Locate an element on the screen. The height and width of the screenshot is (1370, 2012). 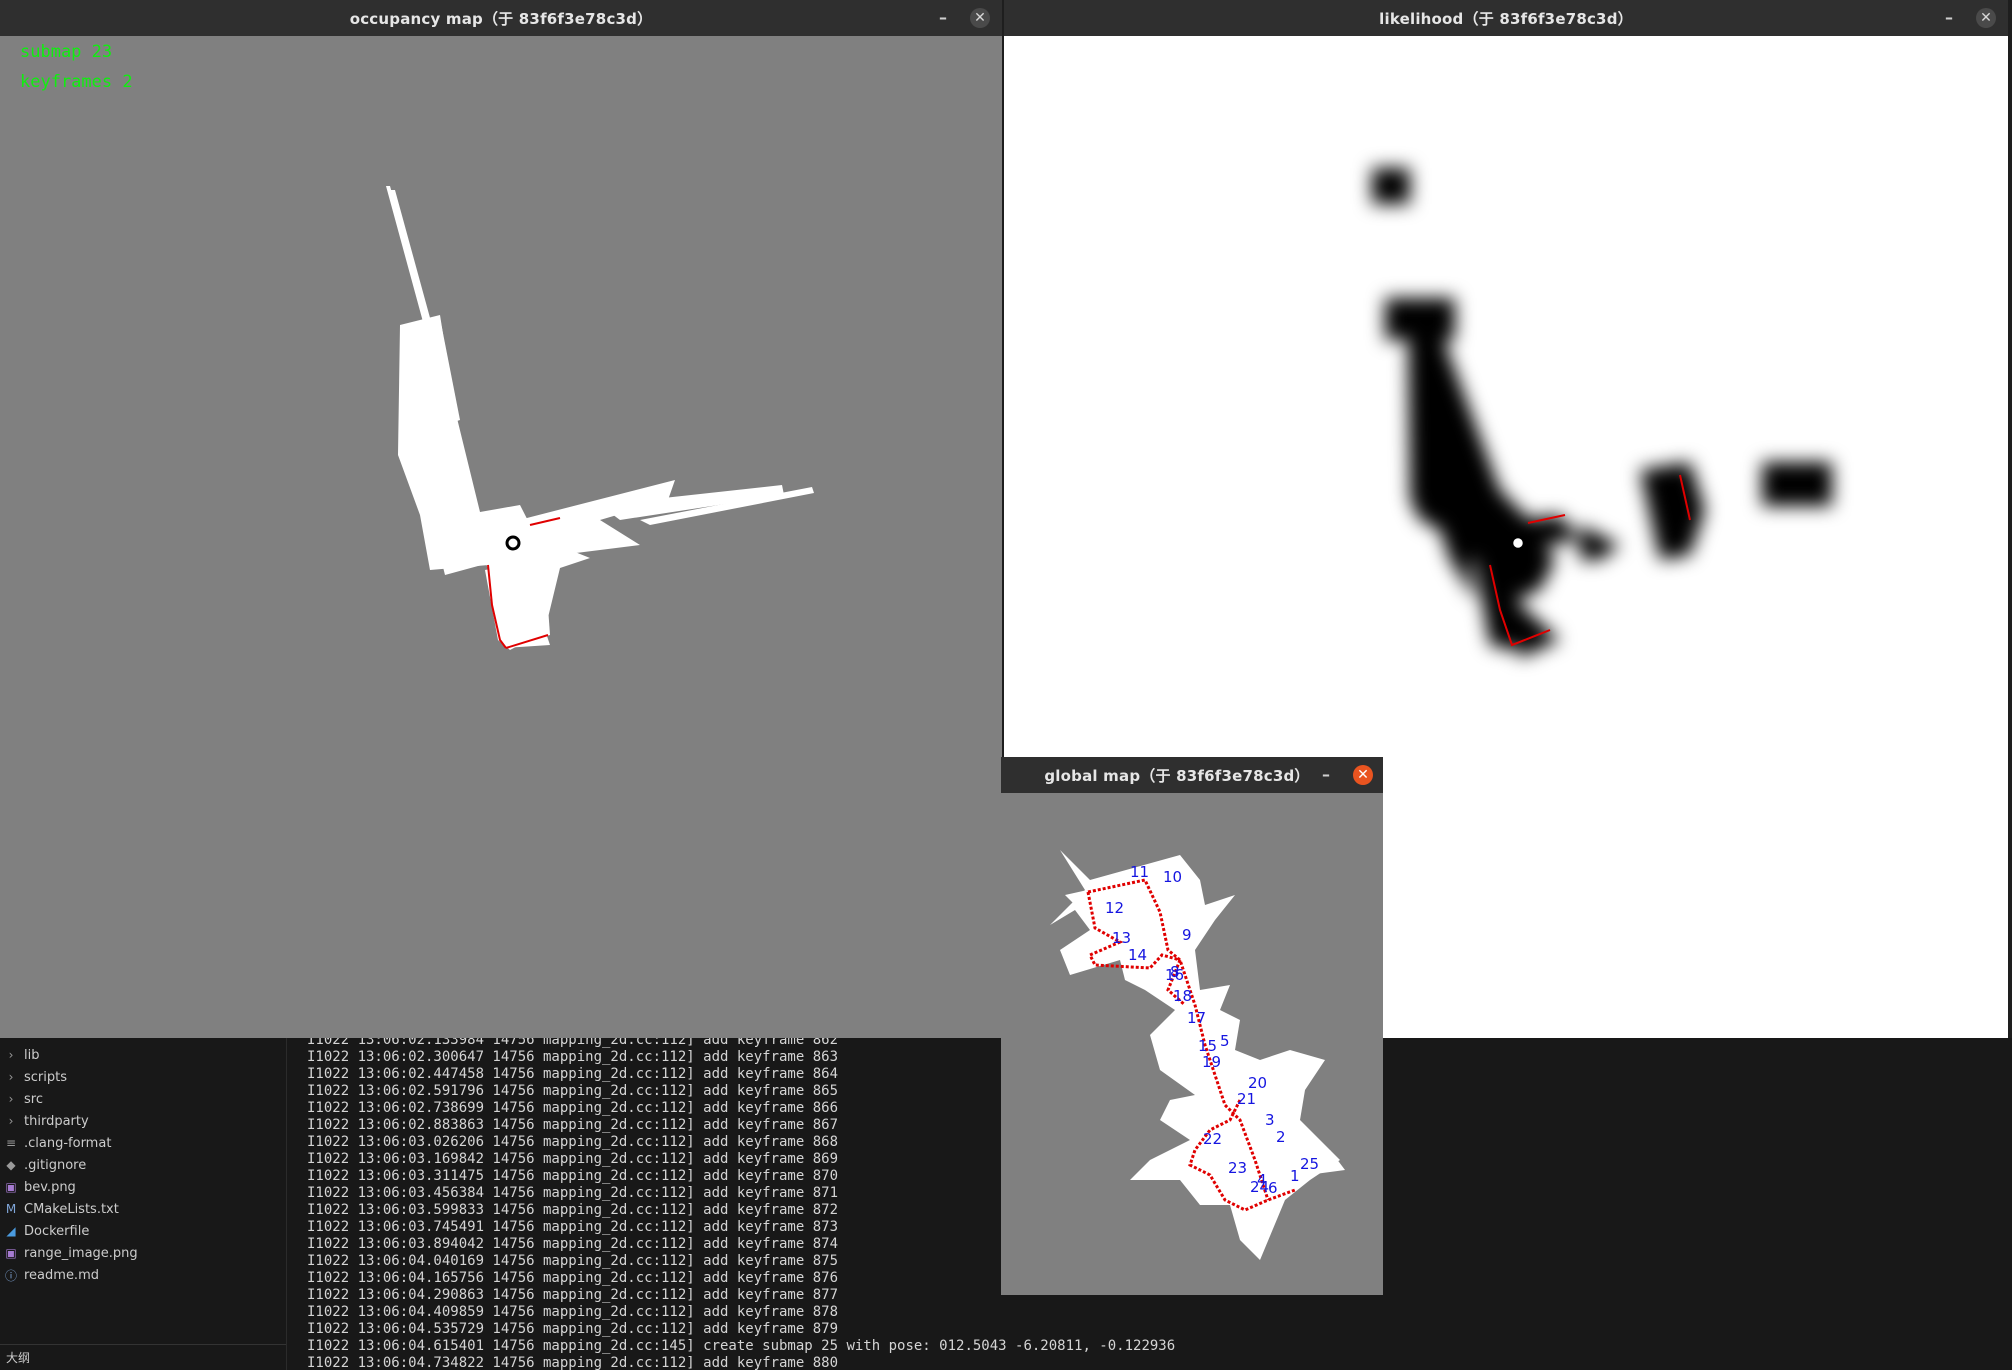
file-tree-item: › scripts is located at coordinates (35, 1077).